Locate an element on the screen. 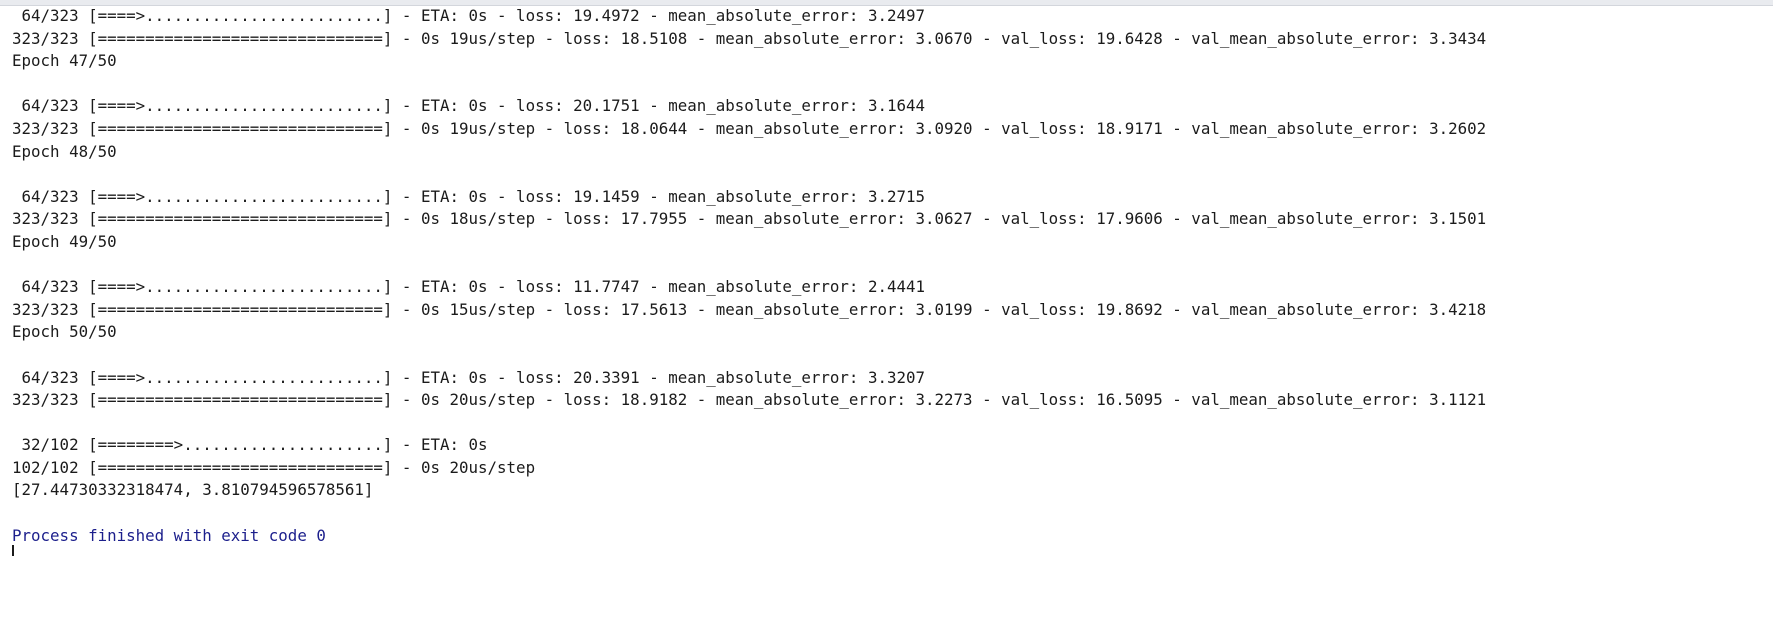 The width and height of the screenshot is (1773, 626). evaluation-result-line: [27.44730332318474, 3.810794596578561] is located at coordinates (193, 490).